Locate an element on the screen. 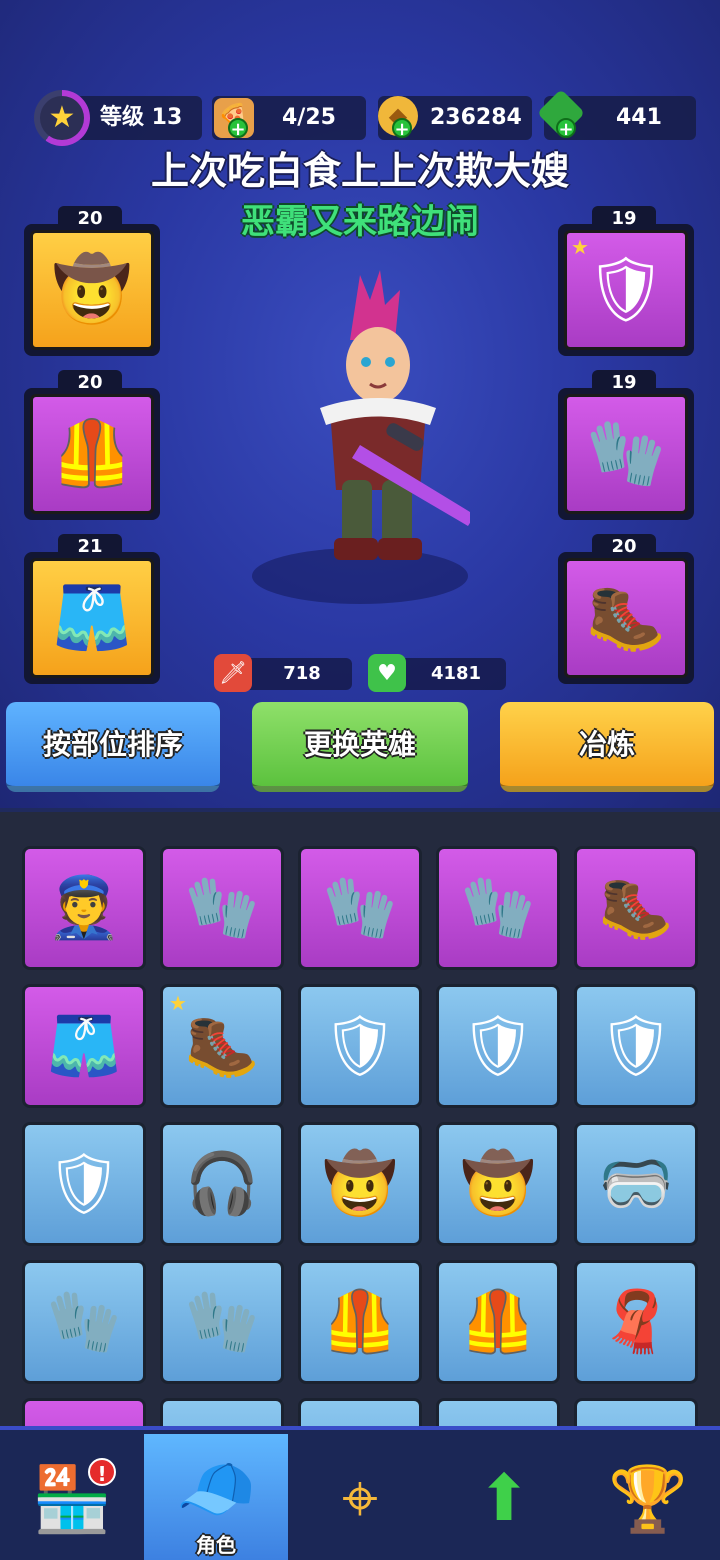 This screenshot has width=720, height=1560. nav-hero-label: 角色 is located at coordinates (216, 1545).